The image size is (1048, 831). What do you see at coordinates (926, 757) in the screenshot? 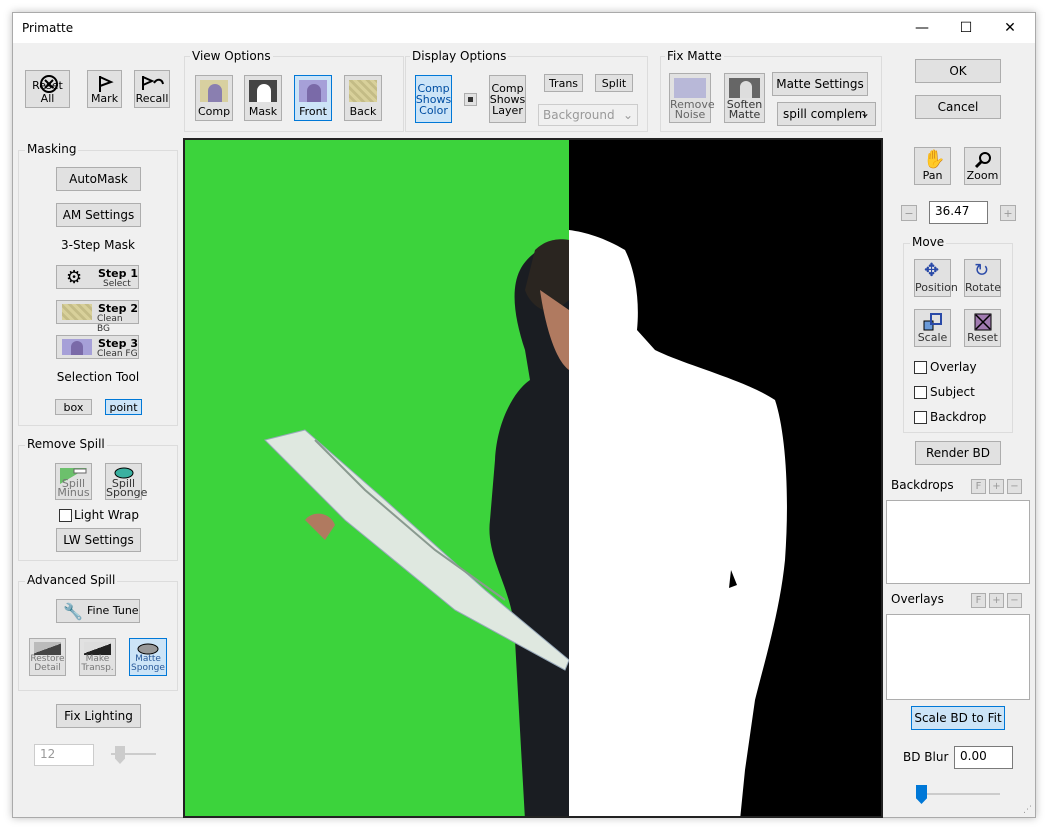
I see `bd-blur-label: BD Blur` at bounding box center [926, 757].